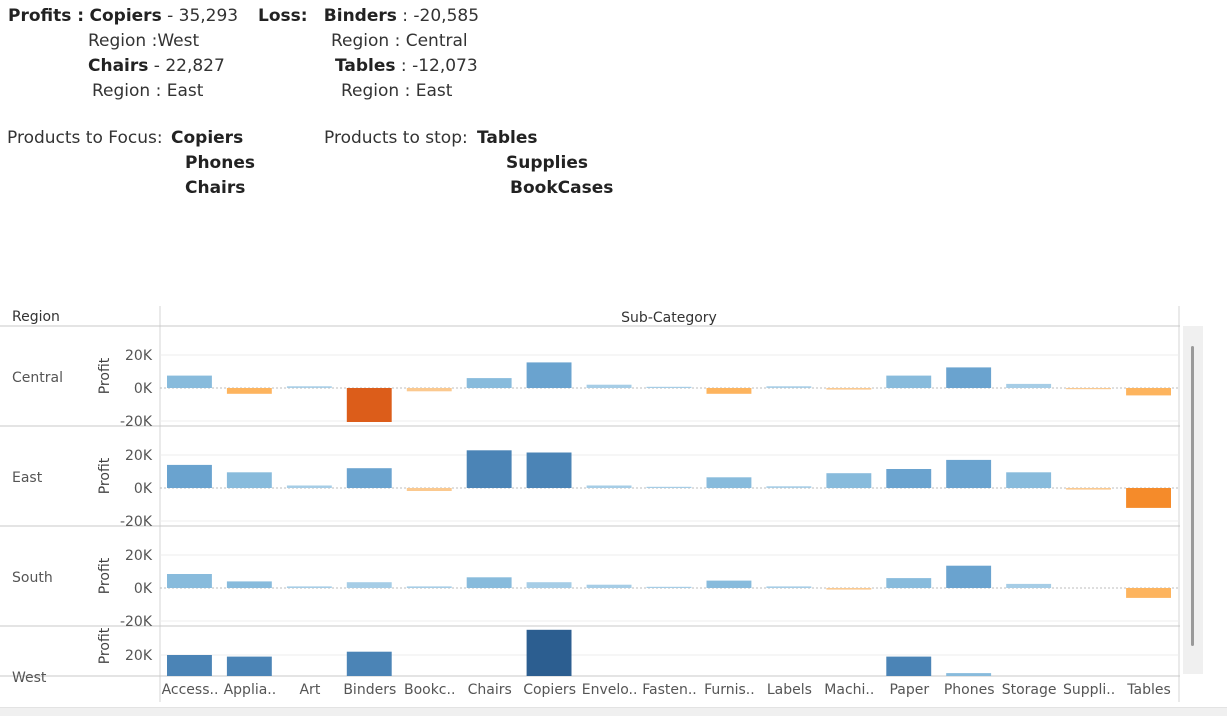 The width and height of the screenshot is (1227, 716). What do you see at coordinates (669, 690) in the screenshot?
I see `x-tick-label: Fasten..` at bounding box center [669, 690].